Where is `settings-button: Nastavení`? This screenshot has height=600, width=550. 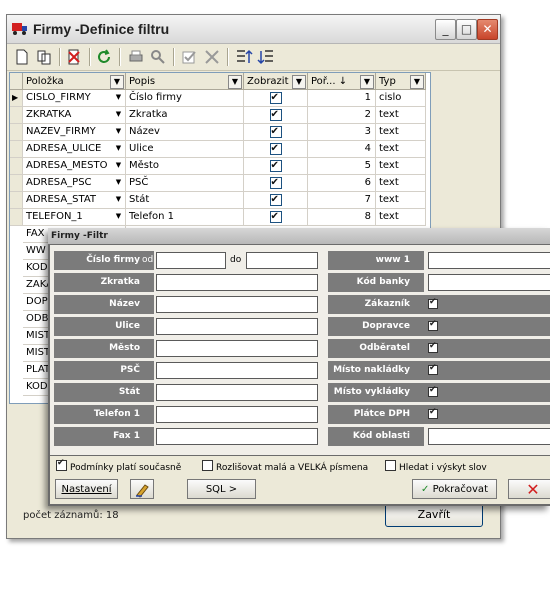 settings-button: Nastavení is located at coordinates (86, 489).